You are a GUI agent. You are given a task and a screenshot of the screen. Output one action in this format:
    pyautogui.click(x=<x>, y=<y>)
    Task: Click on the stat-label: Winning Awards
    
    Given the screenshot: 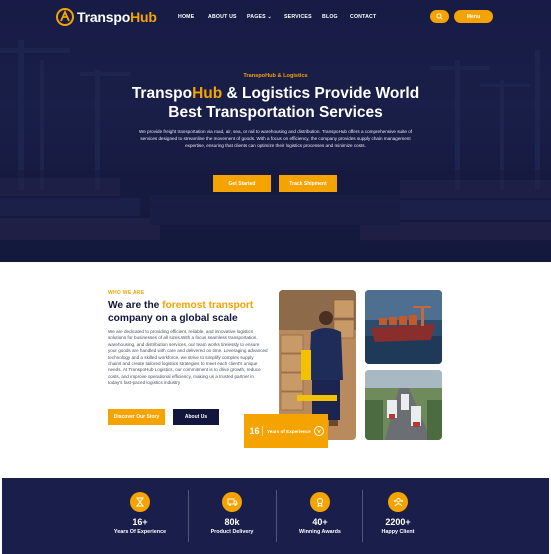 What is the action you would take?
    pyautogui.click(x=320, y=532)
    